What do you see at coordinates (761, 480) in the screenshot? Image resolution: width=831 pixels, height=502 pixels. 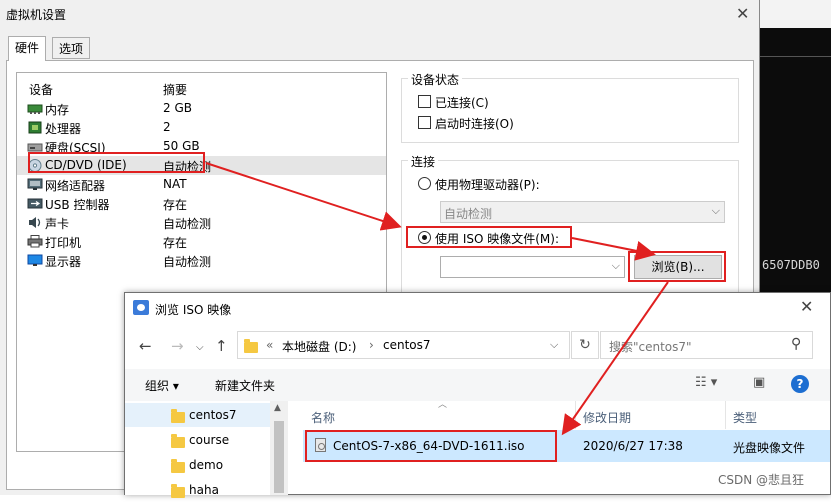 I see `watermark: CSDN @悲且狂` at bounding box center [761, 480].